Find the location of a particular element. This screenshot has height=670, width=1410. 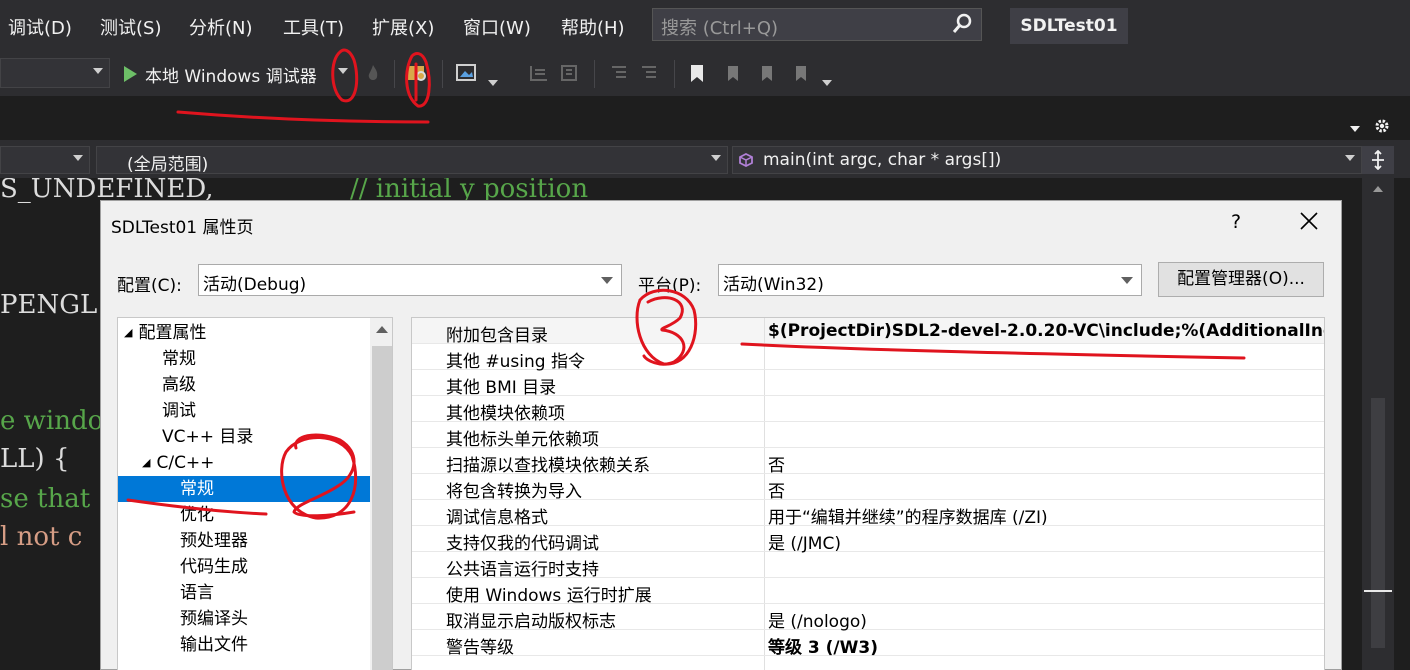

property-value: 是 (/nologo) is located at coordinates (817, 619).